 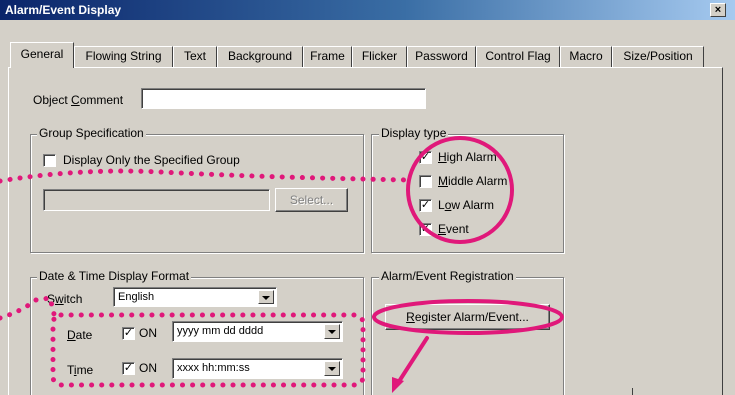 What do you see at coordinates (207, 176) in the screenshot?
I see `dotted-connector-top` at bounding box center [207, 176].